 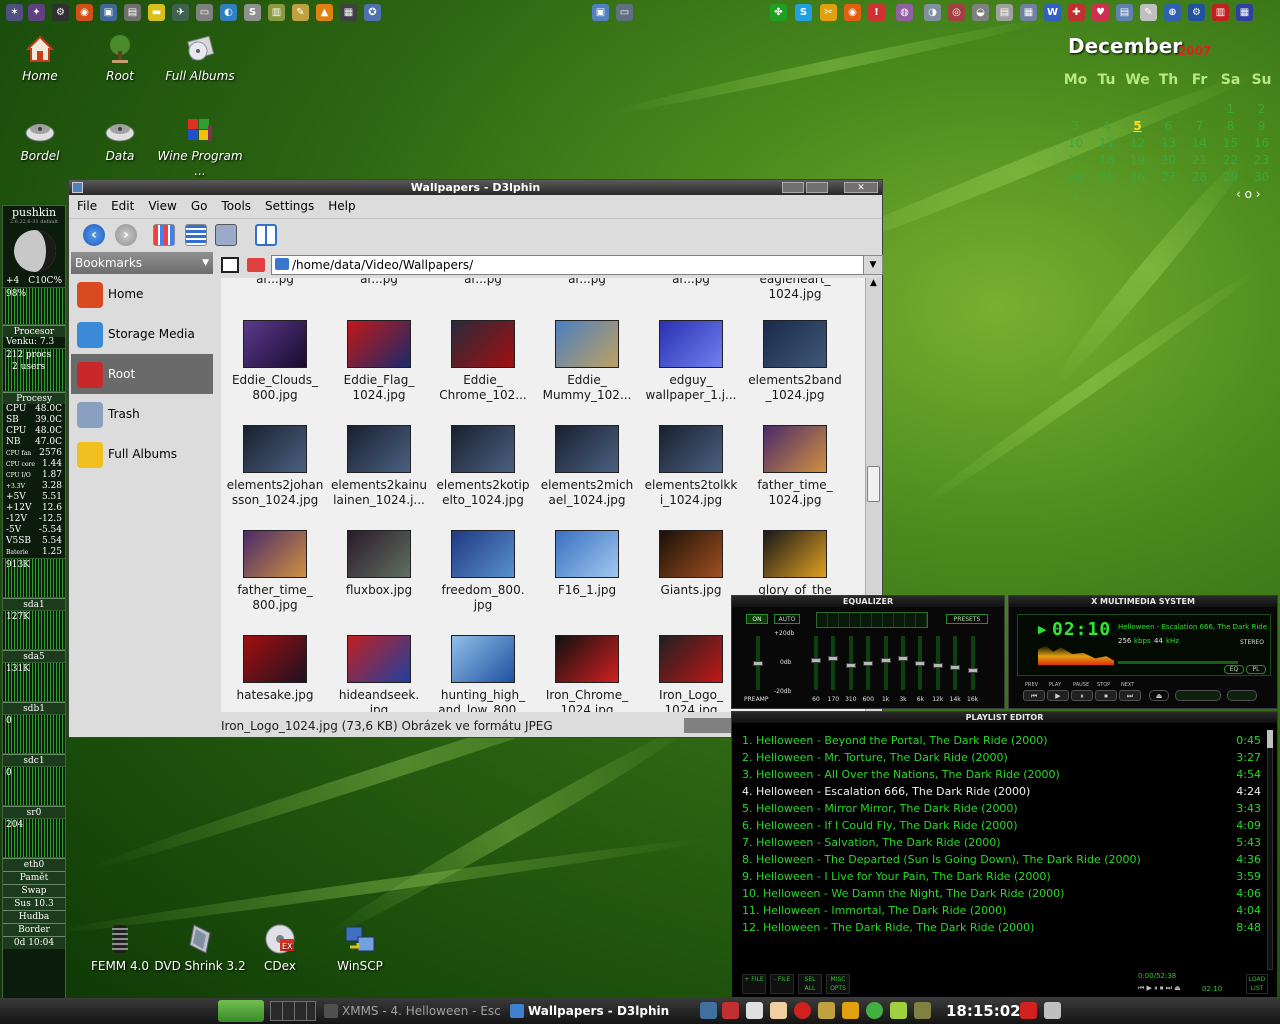 I want to click on file-item: father_time_ 800.jpg, so click(x=275, y=571).